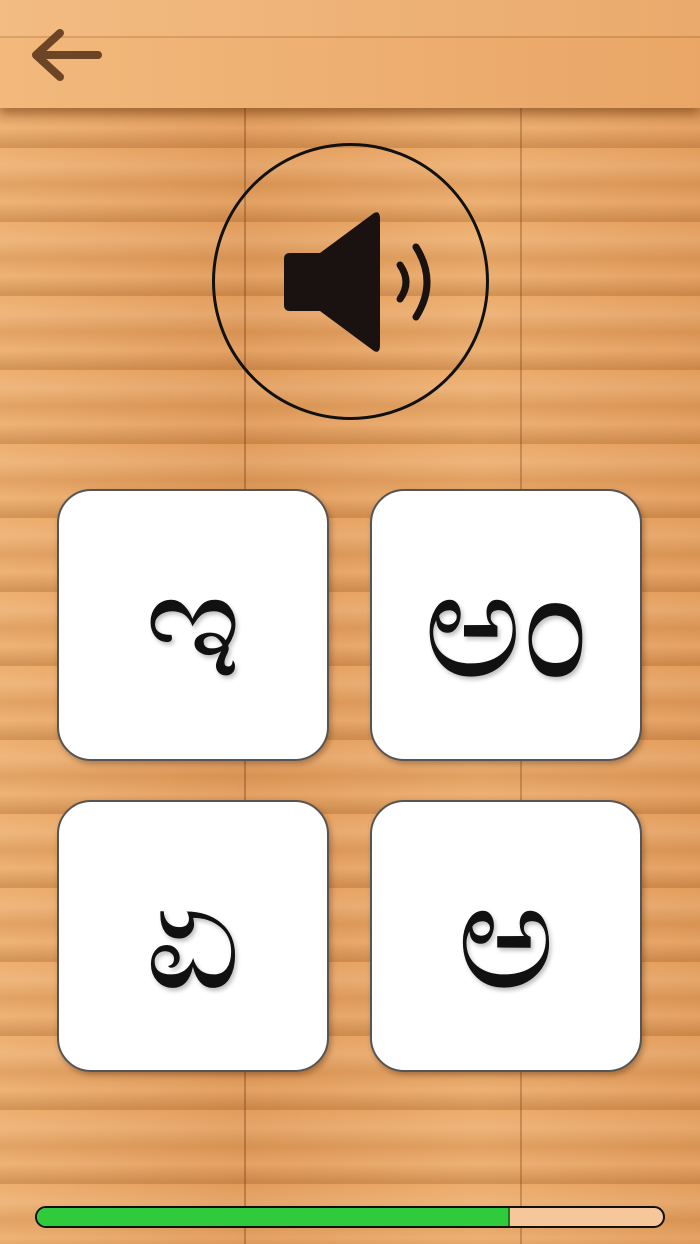  I want to click on answer-letter: ಇ, so click(193, 625).